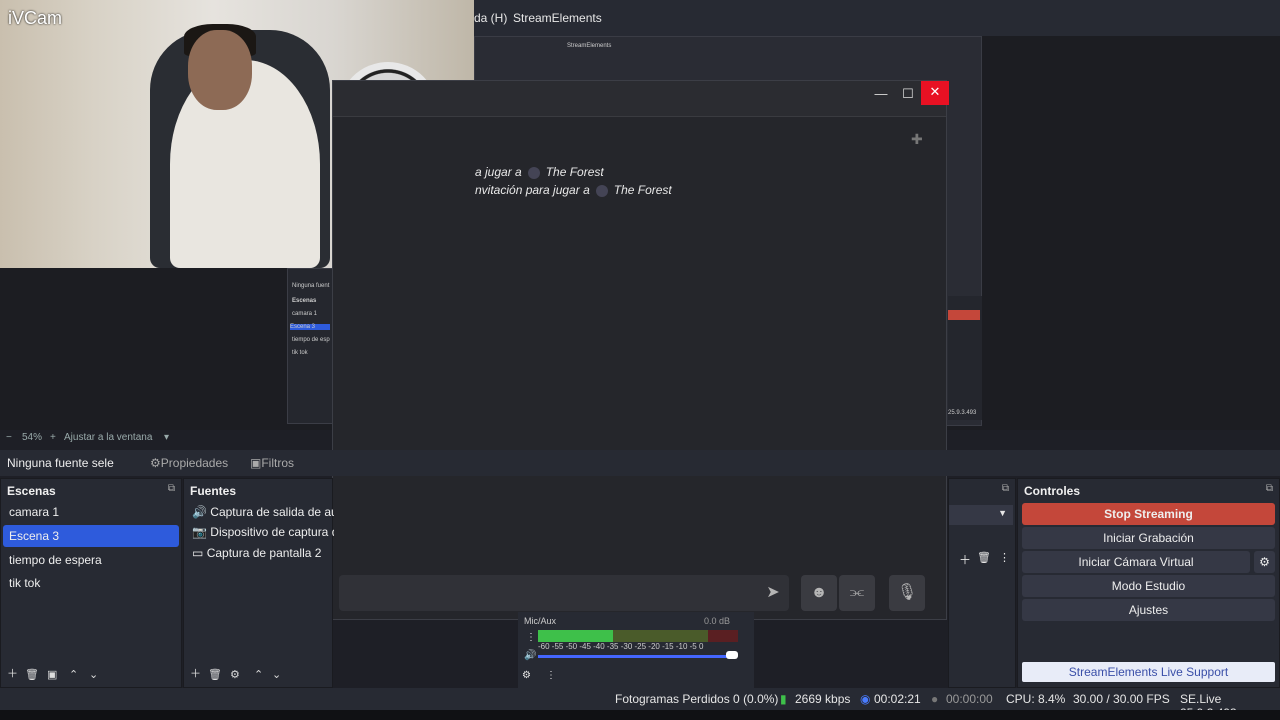  Describe the element at coordinates (540, 621) in the screenshot. I see `mixer-channel-name: Mic/Aux` at that location.